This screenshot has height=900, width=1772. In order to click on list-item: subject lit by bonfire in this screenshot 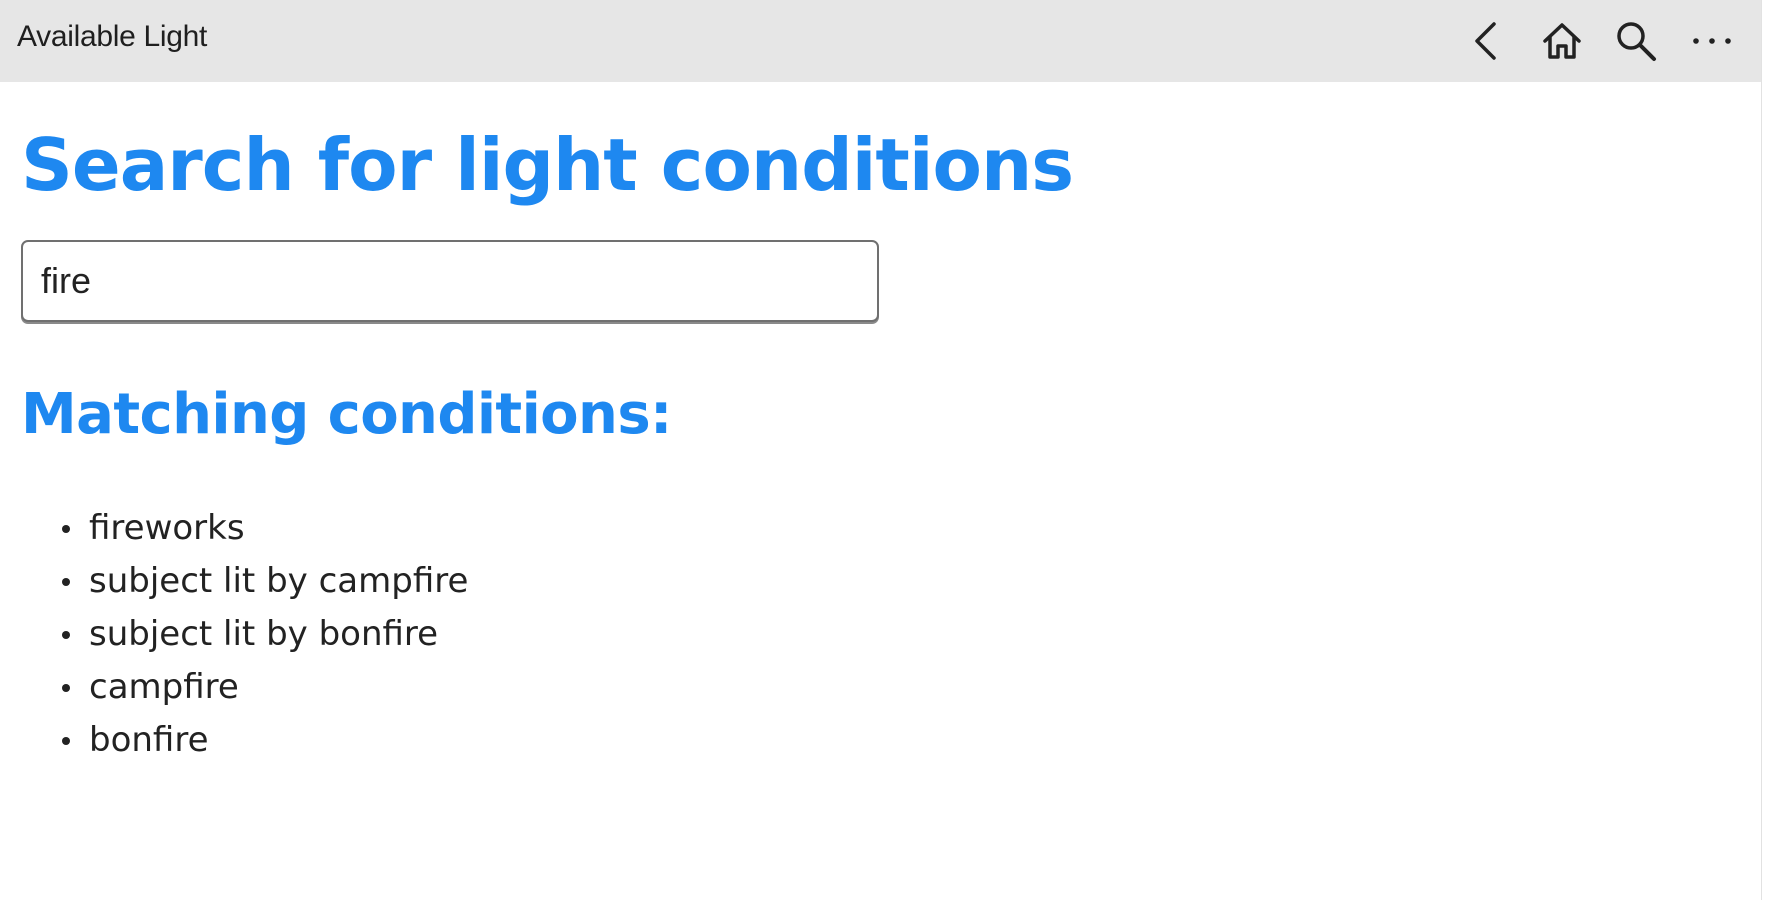, I will do `click(234, 634)`.